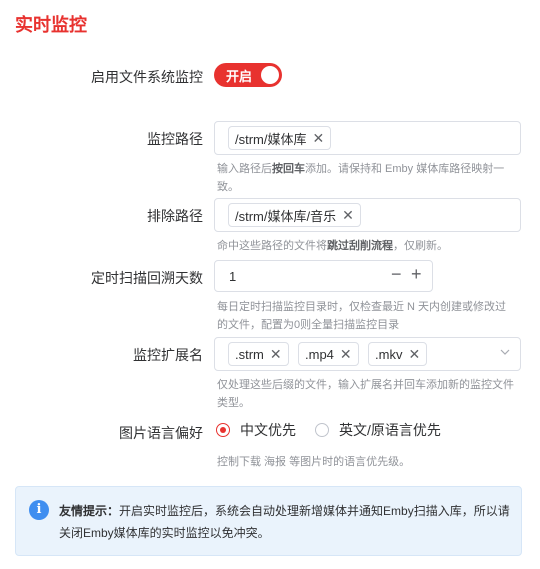 The width and height of the screenshot is (540, 569). I want to click on tag-label: .mkv, so click(389, 354).